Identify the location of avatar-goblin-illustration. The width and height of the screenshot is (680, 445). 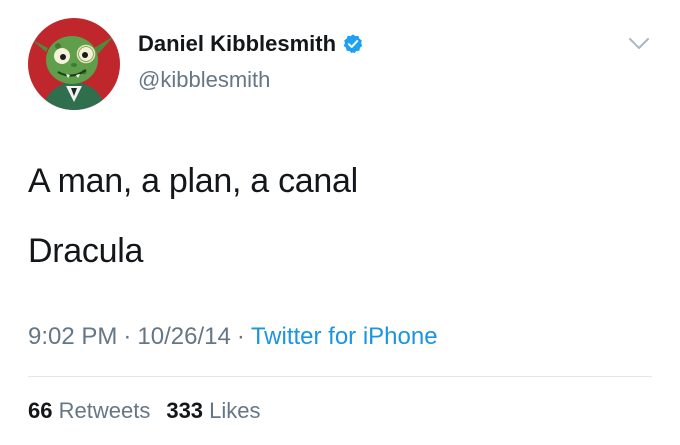
(74, 64).